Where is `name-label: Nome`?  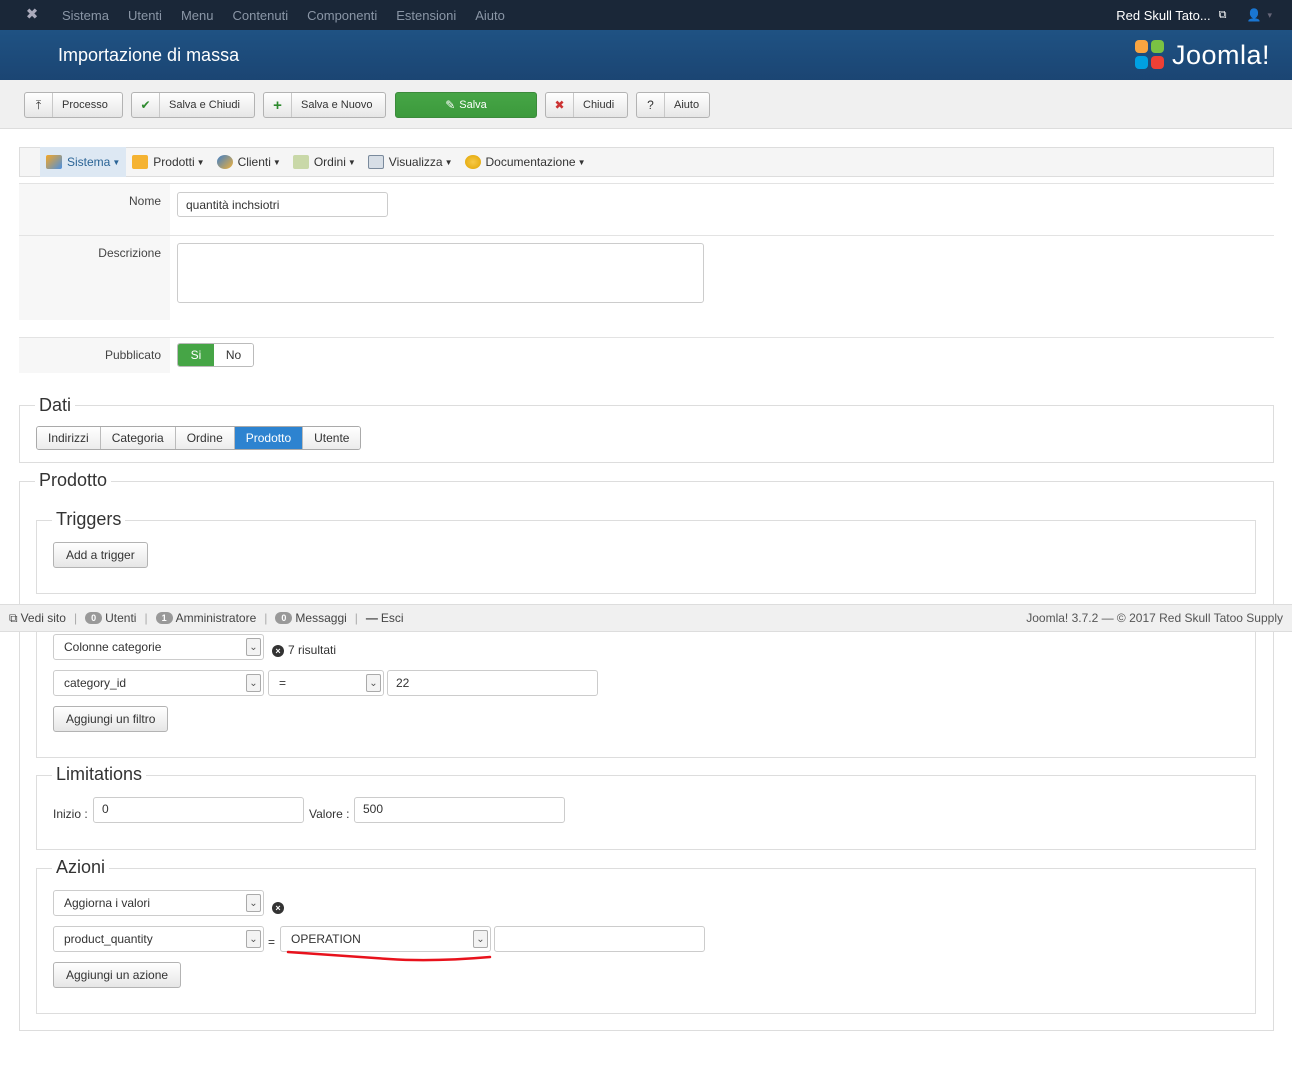 name-label: Nome is located at coordinates (94, 209).